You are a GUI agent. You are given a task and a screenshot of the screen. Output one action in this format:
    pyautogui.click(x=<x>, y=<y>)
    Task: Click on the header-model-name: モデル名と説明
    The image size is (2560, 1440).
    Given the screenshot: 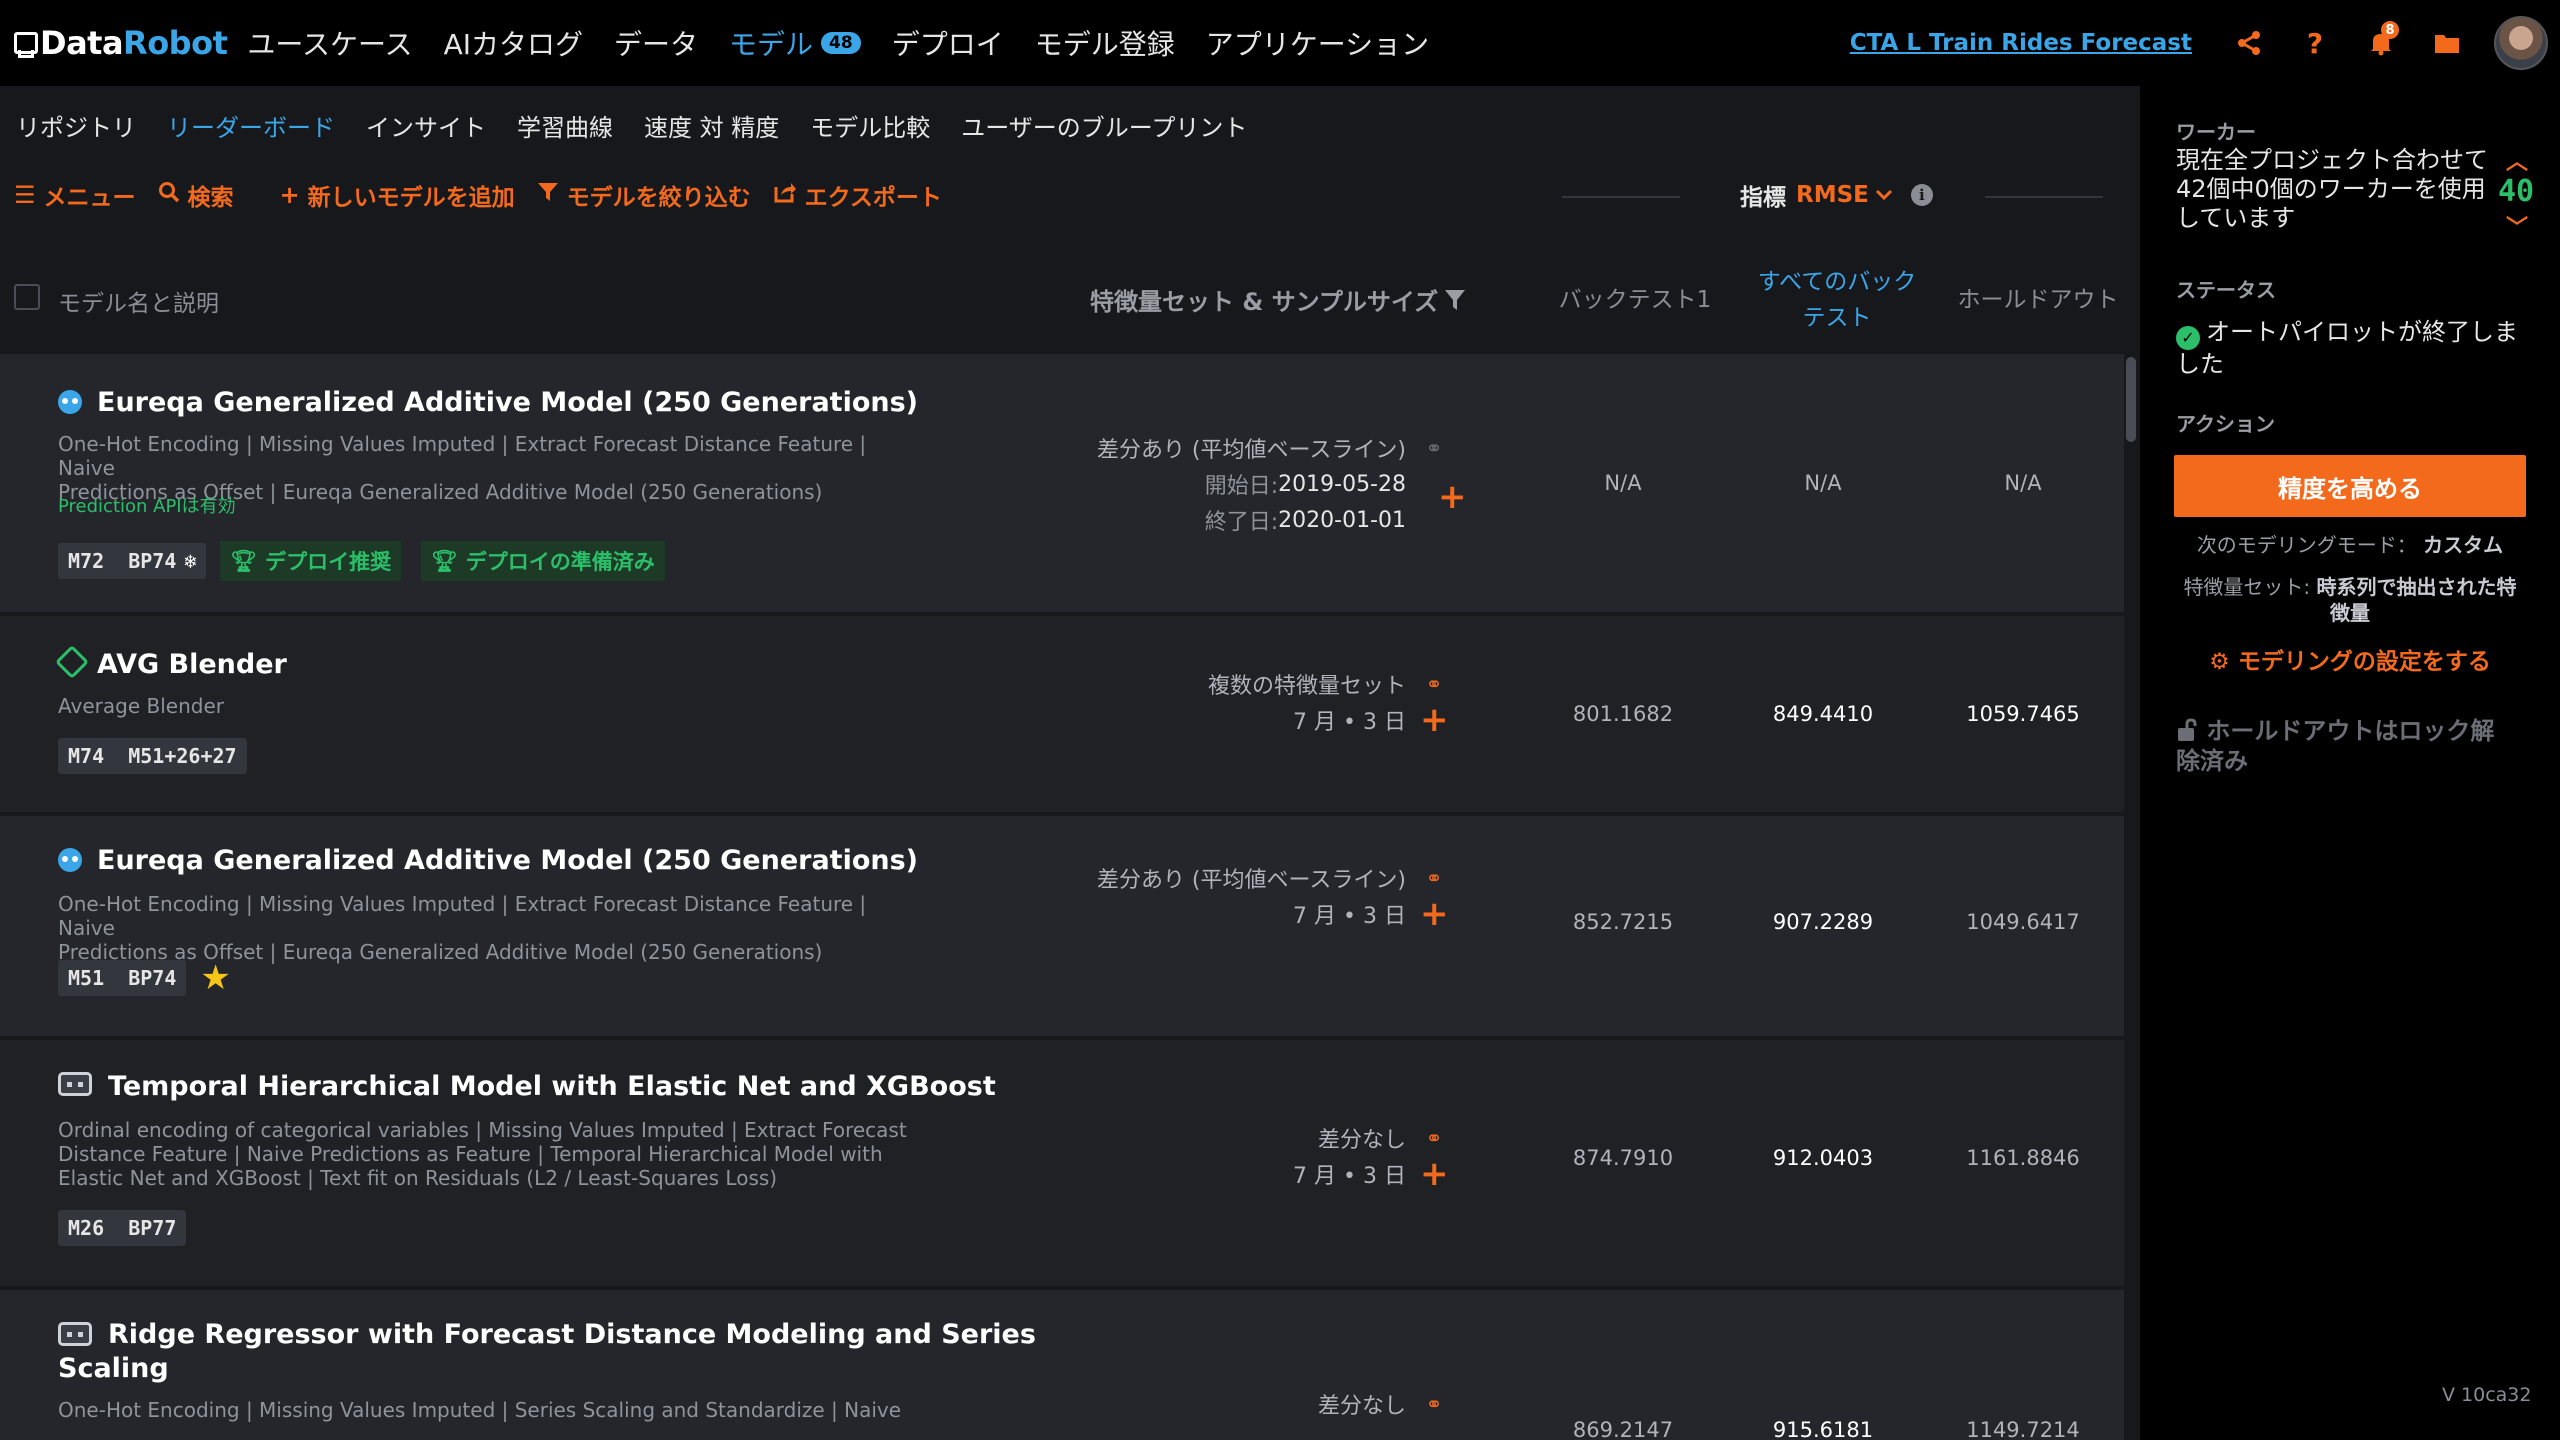 What is the action you would take?
    pyautogui.click(x=138, y=301)
    